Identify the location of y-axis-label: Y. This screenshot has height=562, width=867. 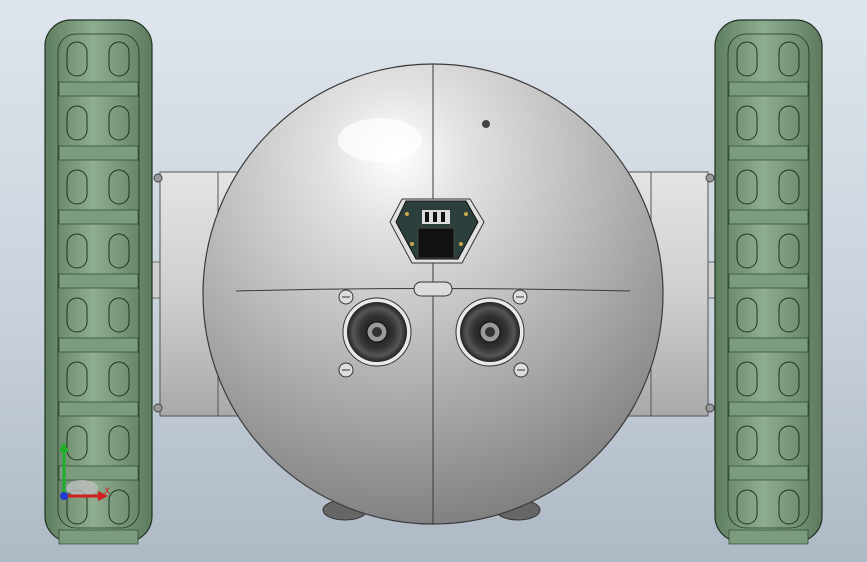
(62, 450).